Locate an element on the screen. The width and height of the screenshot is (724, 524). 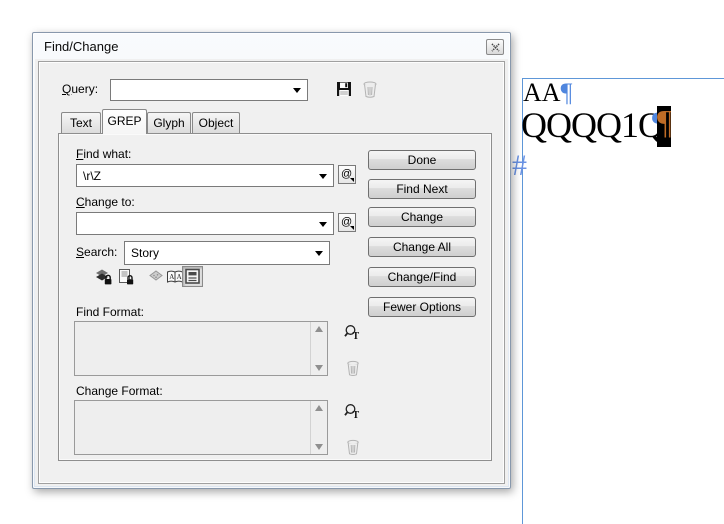
line2-text: QQQQ1Q is located at coordinates (592, 125).